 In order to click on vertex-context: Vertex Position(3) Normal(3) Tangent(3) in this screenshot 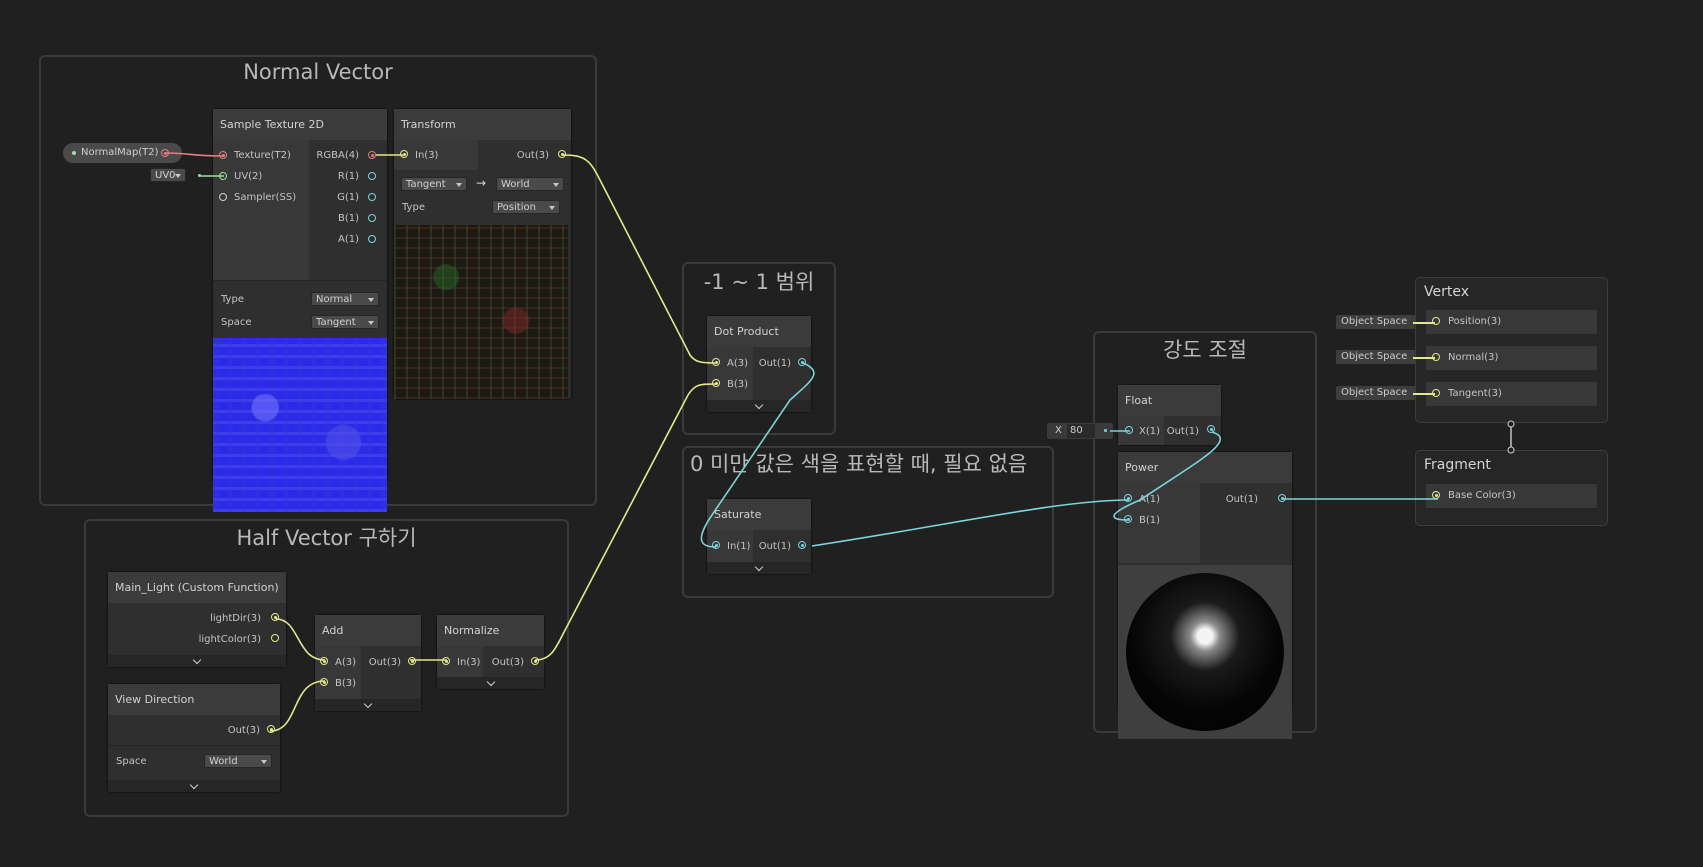, I will do `click(1511, 350)`.